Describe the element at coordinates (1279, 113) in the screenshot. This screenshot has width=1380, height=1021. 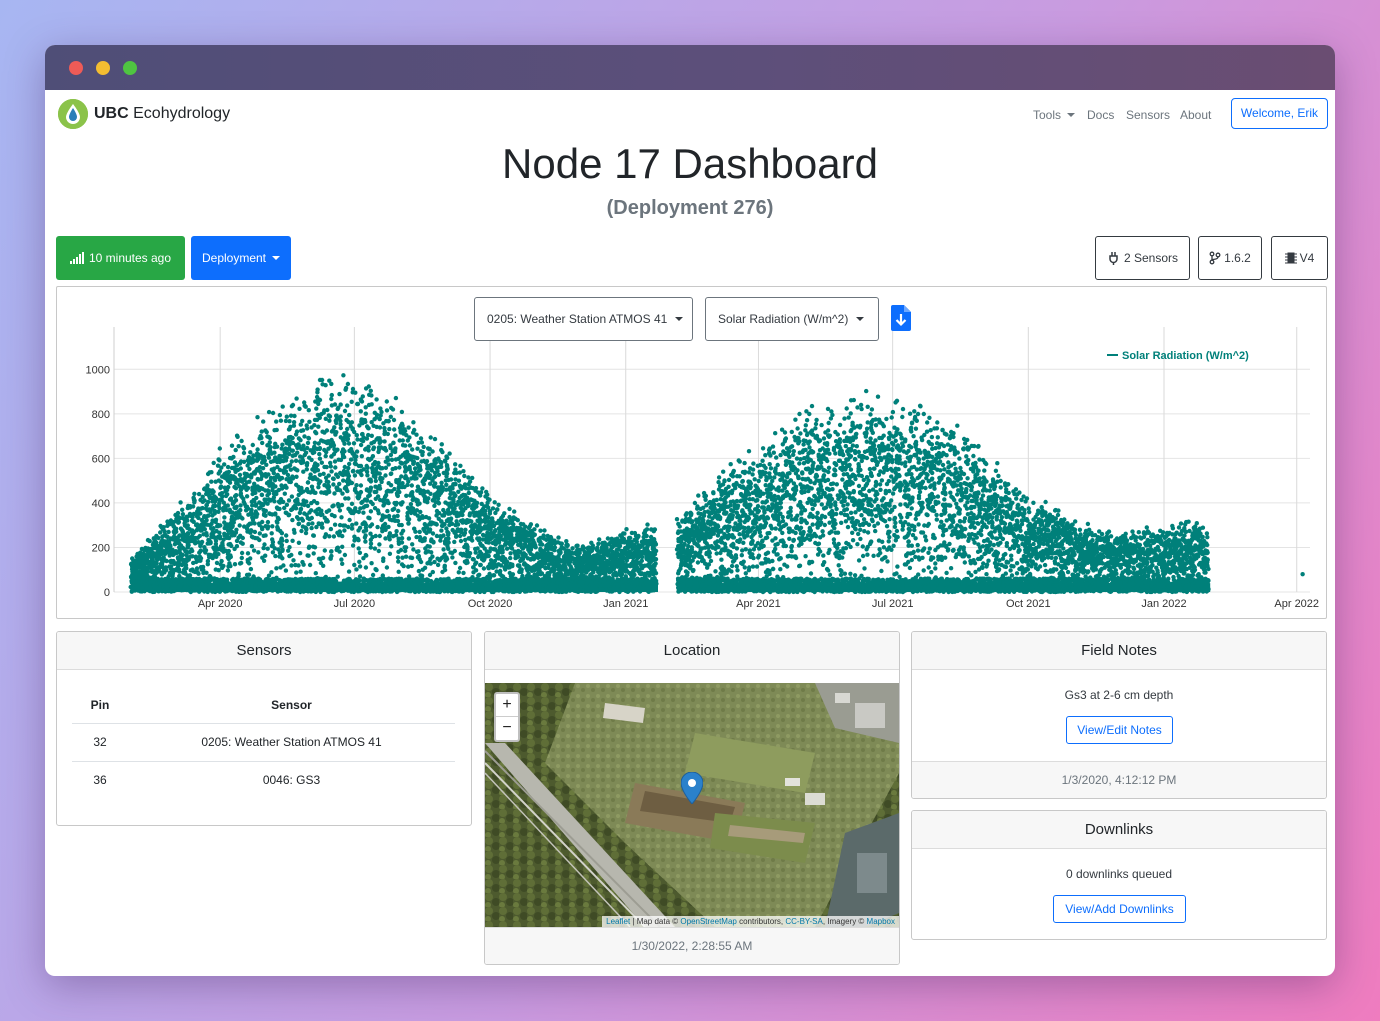
I see `welcome-user-button: Welcome, Erik` at that location.